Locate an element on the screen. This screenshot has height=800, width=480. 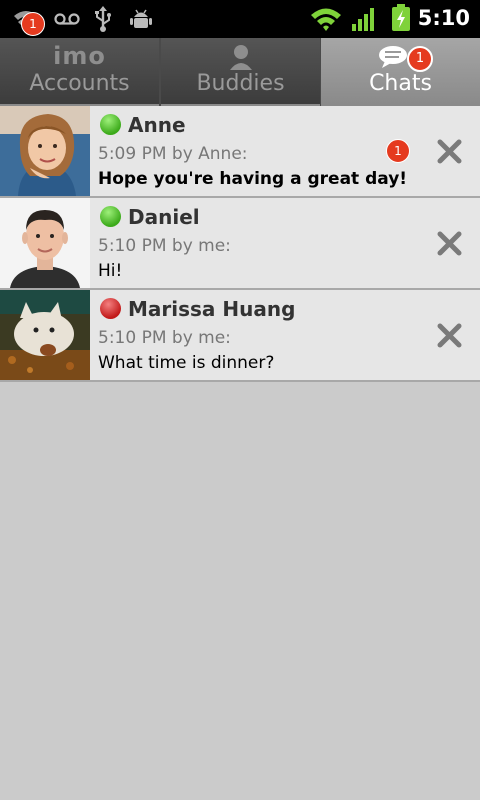
tab-accounts: imo Accounts is located at coordinates (79, 72).